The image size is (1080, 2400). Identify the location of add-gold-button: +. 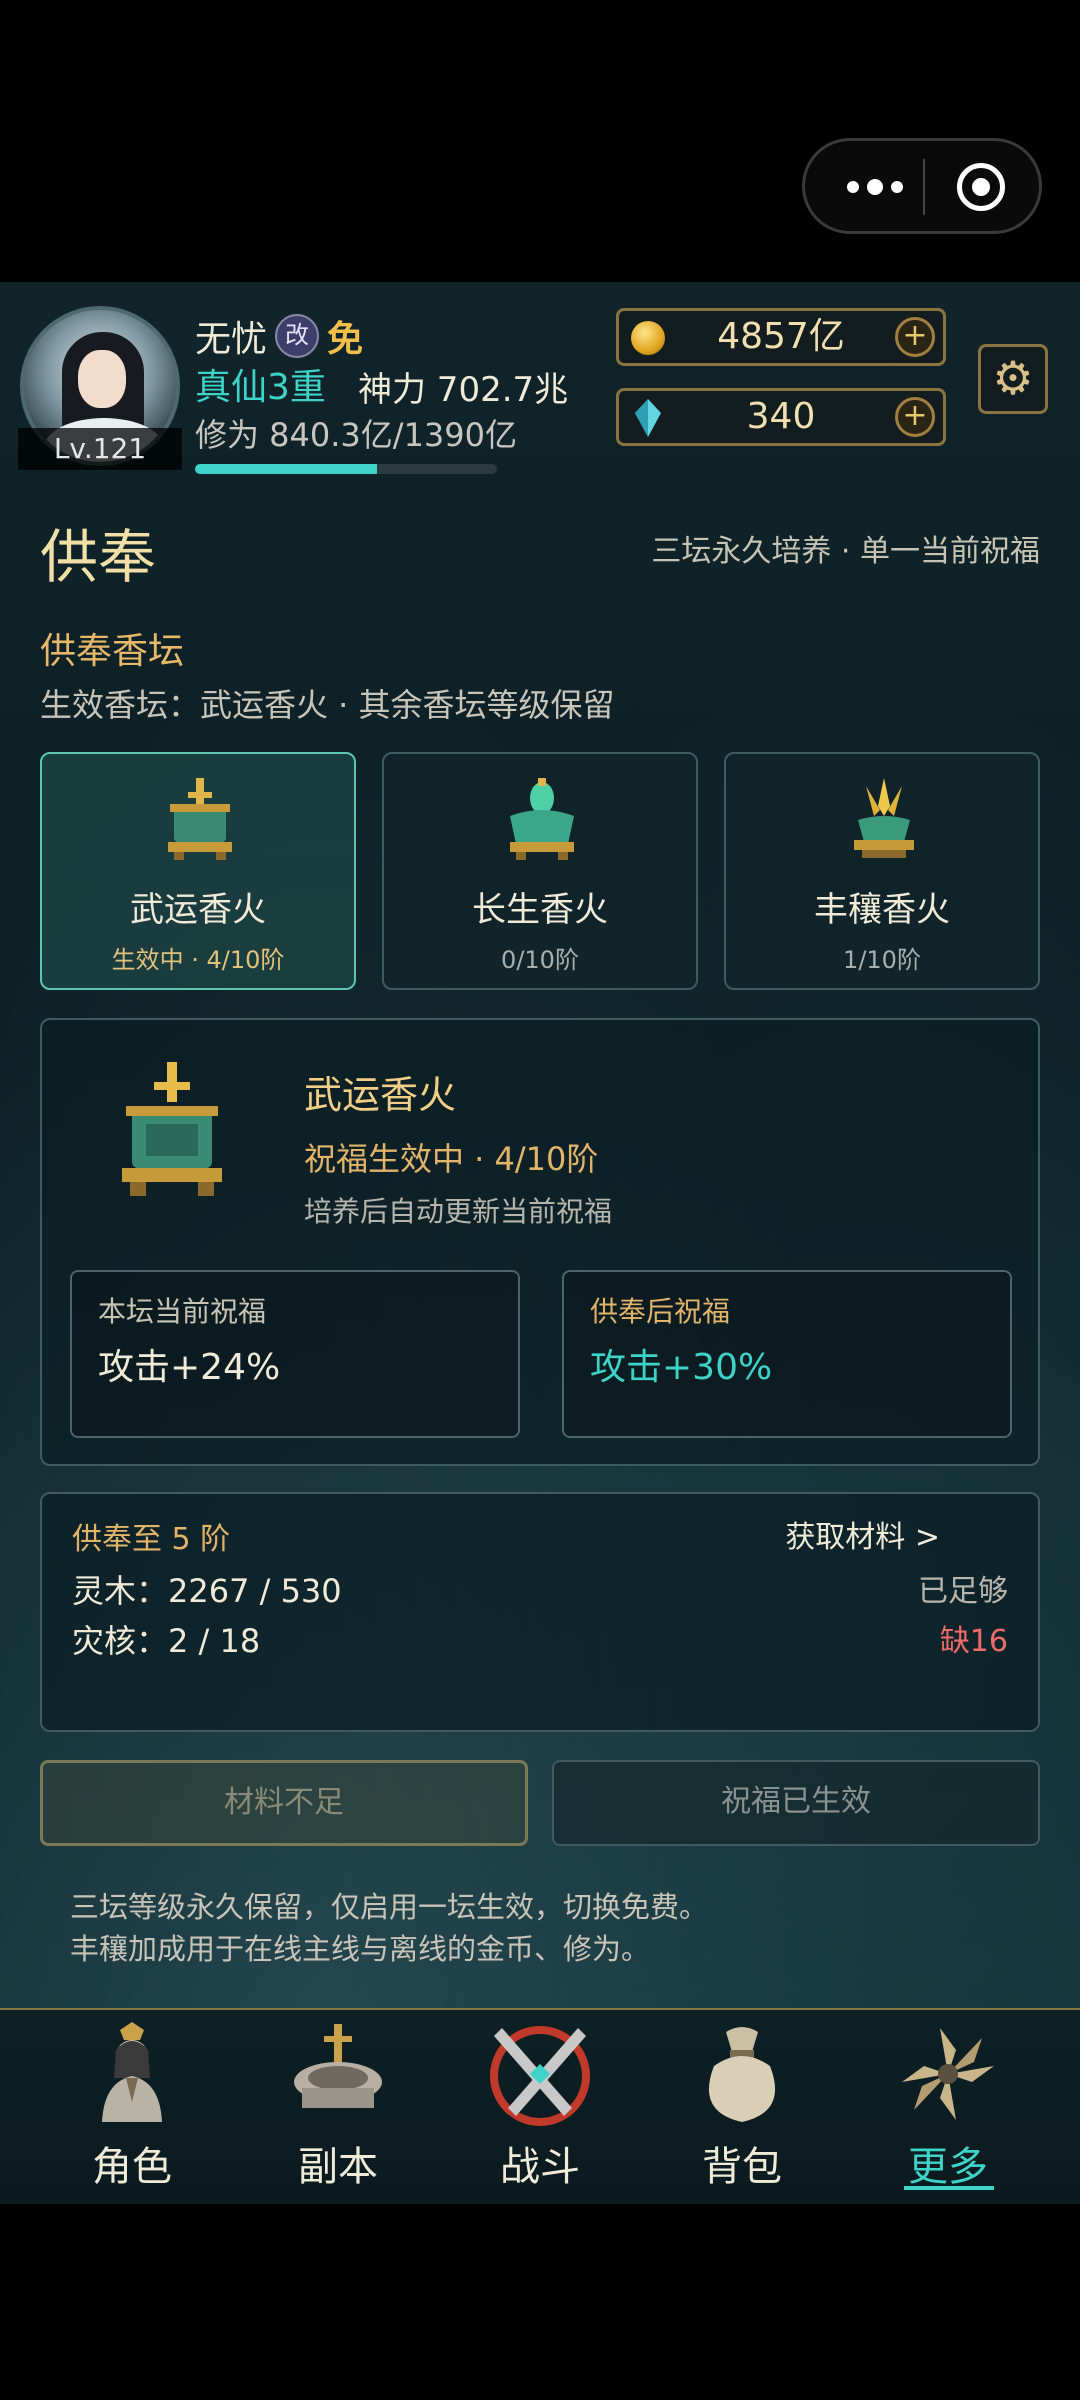
(915, 337).